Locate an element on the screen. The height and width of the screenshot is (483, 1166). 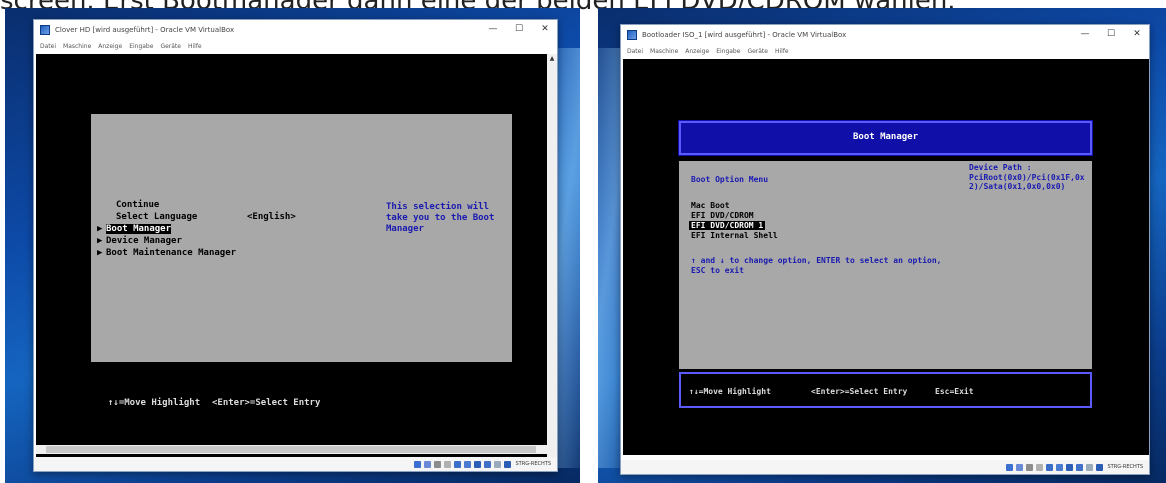
help-line-2: ESC to exit is located at coordinates (717, 270).